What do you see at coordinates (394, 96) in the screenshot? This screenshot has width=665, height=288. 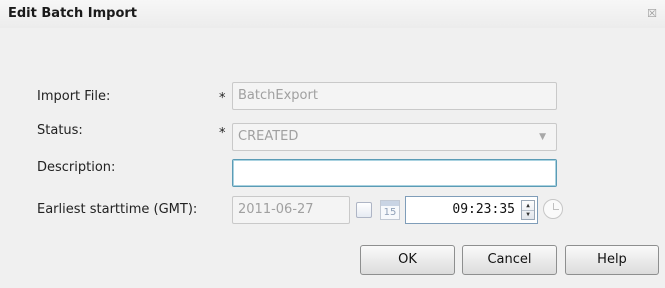 I see `import-file-field: BatchExport` at bounding box center [394, 96].